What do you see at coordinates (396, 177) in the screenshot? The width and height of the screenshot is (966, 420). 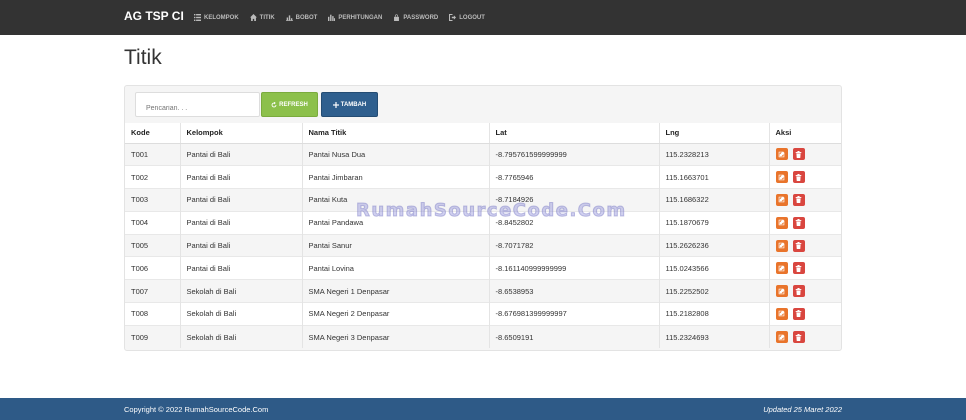 I see `cell-nama: Pantai Jimbaran` at bounding box center [396, 177].